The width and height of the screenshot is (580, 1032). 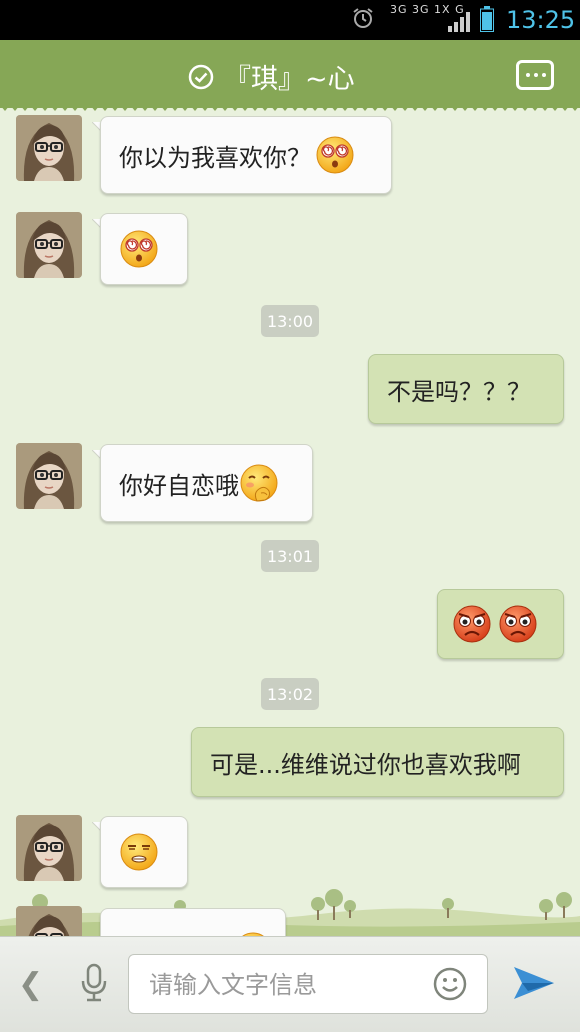 What do you see at coordinates (487, 19) in the screenshot?
I see `battery-icon` at bounding box center [487, 19].